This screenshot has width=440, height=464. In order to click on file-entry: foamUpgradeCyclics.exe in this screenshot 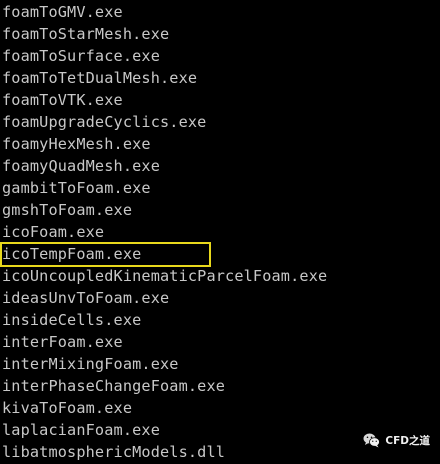, I will do `click(104, 122)`.